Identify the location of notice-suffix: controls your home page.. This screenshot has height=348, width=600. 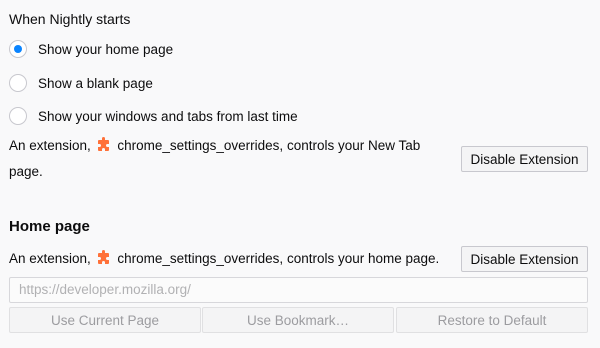
(363, 258).